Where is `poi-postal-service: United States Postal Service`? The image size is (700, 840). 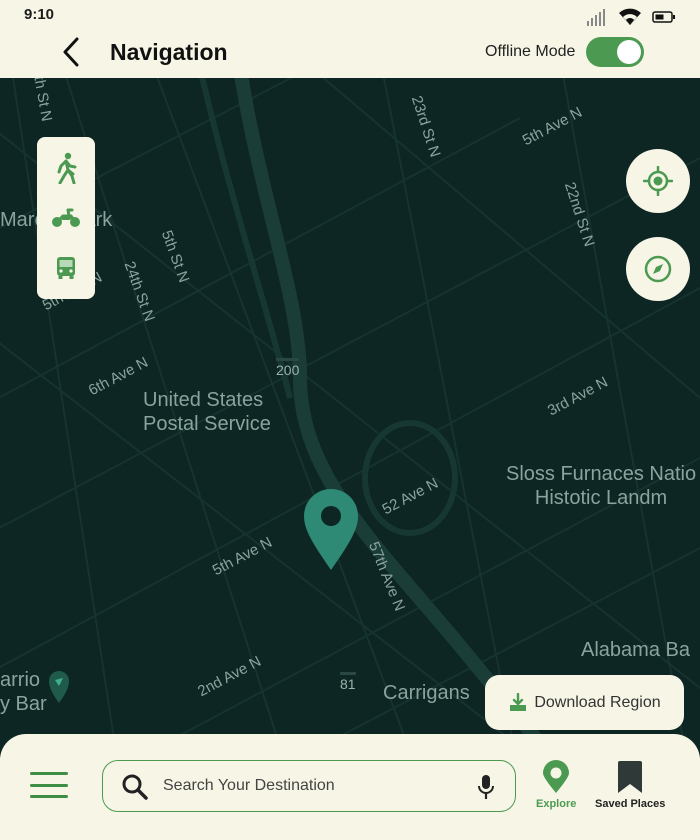 poi-postal-service: United States Postal Service is located at coordinates (207, 412).